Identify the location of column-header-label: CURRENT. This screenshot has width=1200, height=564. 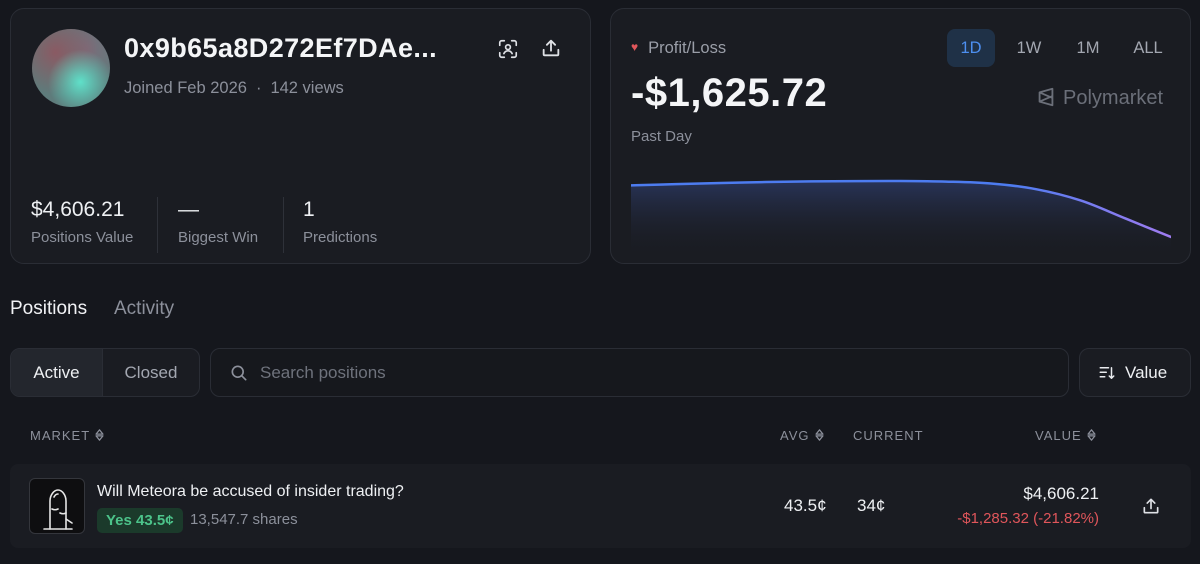
(888, 435).